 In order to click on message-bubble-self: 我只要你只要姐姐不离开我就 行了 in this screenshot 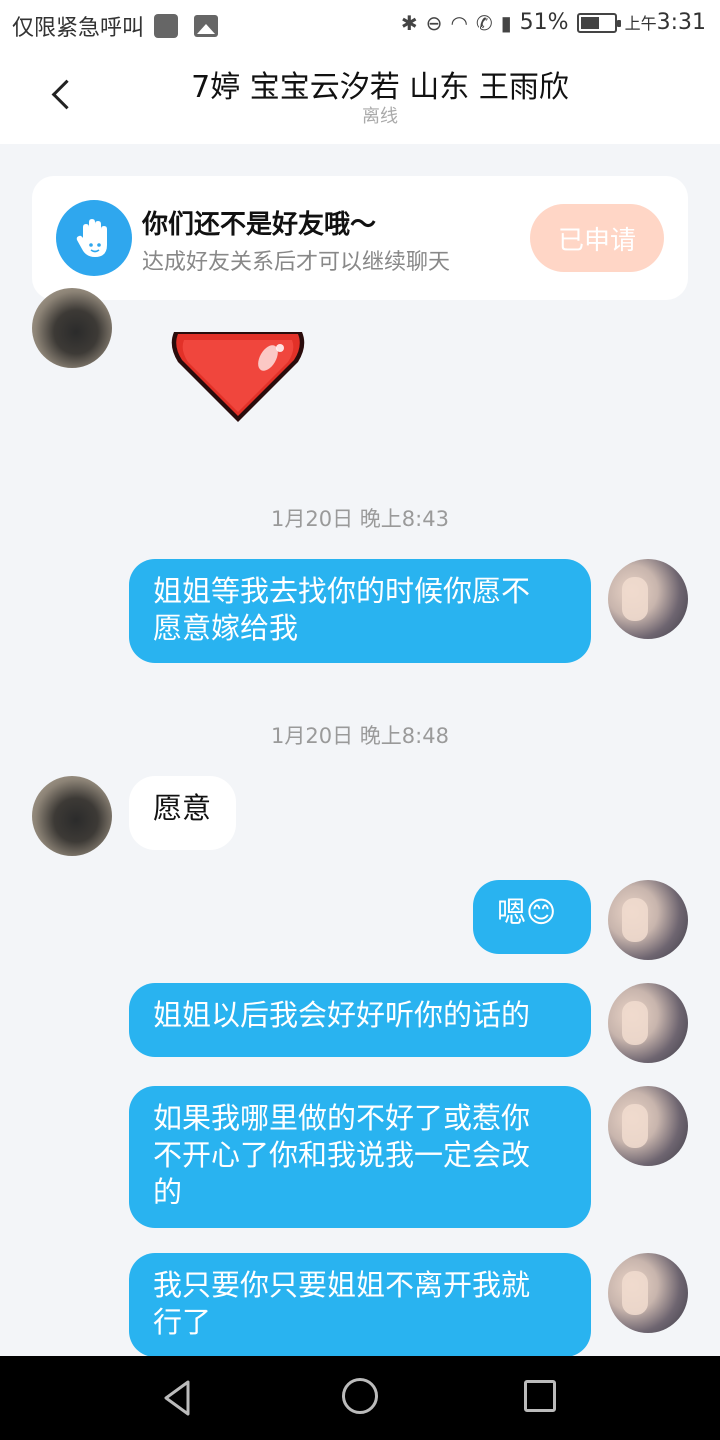, I will do `click(360, 1305)`.